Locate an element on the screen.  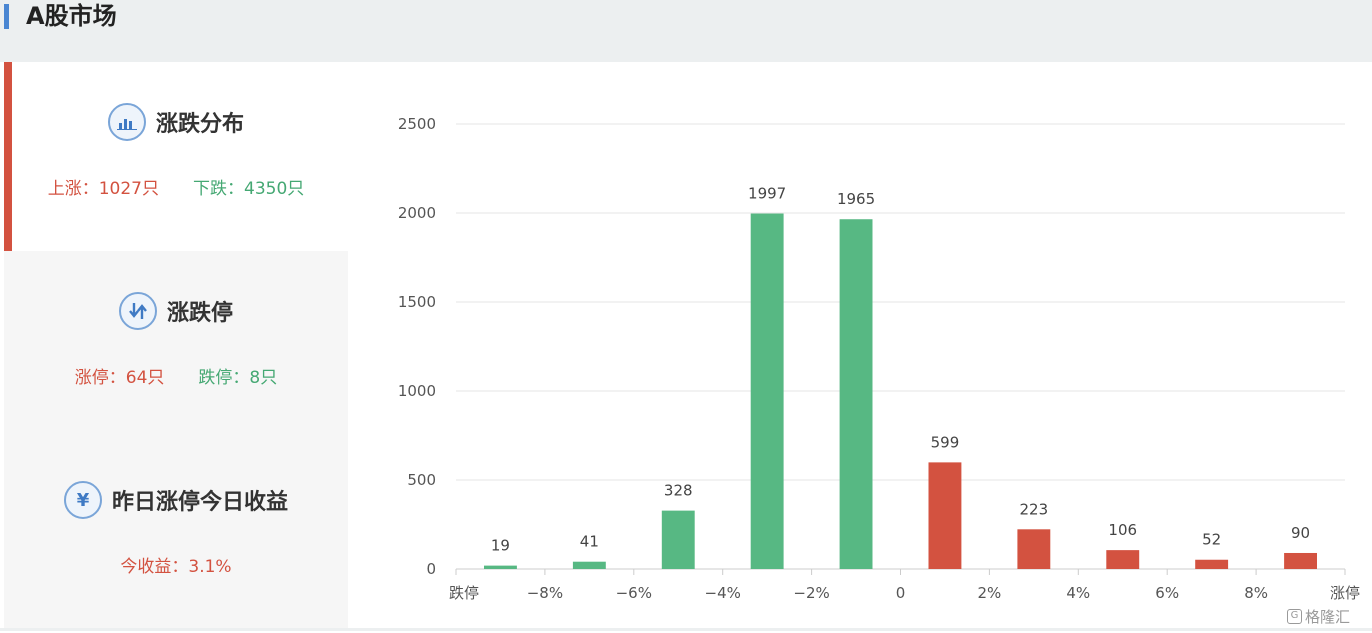
x-tick-label: −8% is located at coordinates (545, 593).